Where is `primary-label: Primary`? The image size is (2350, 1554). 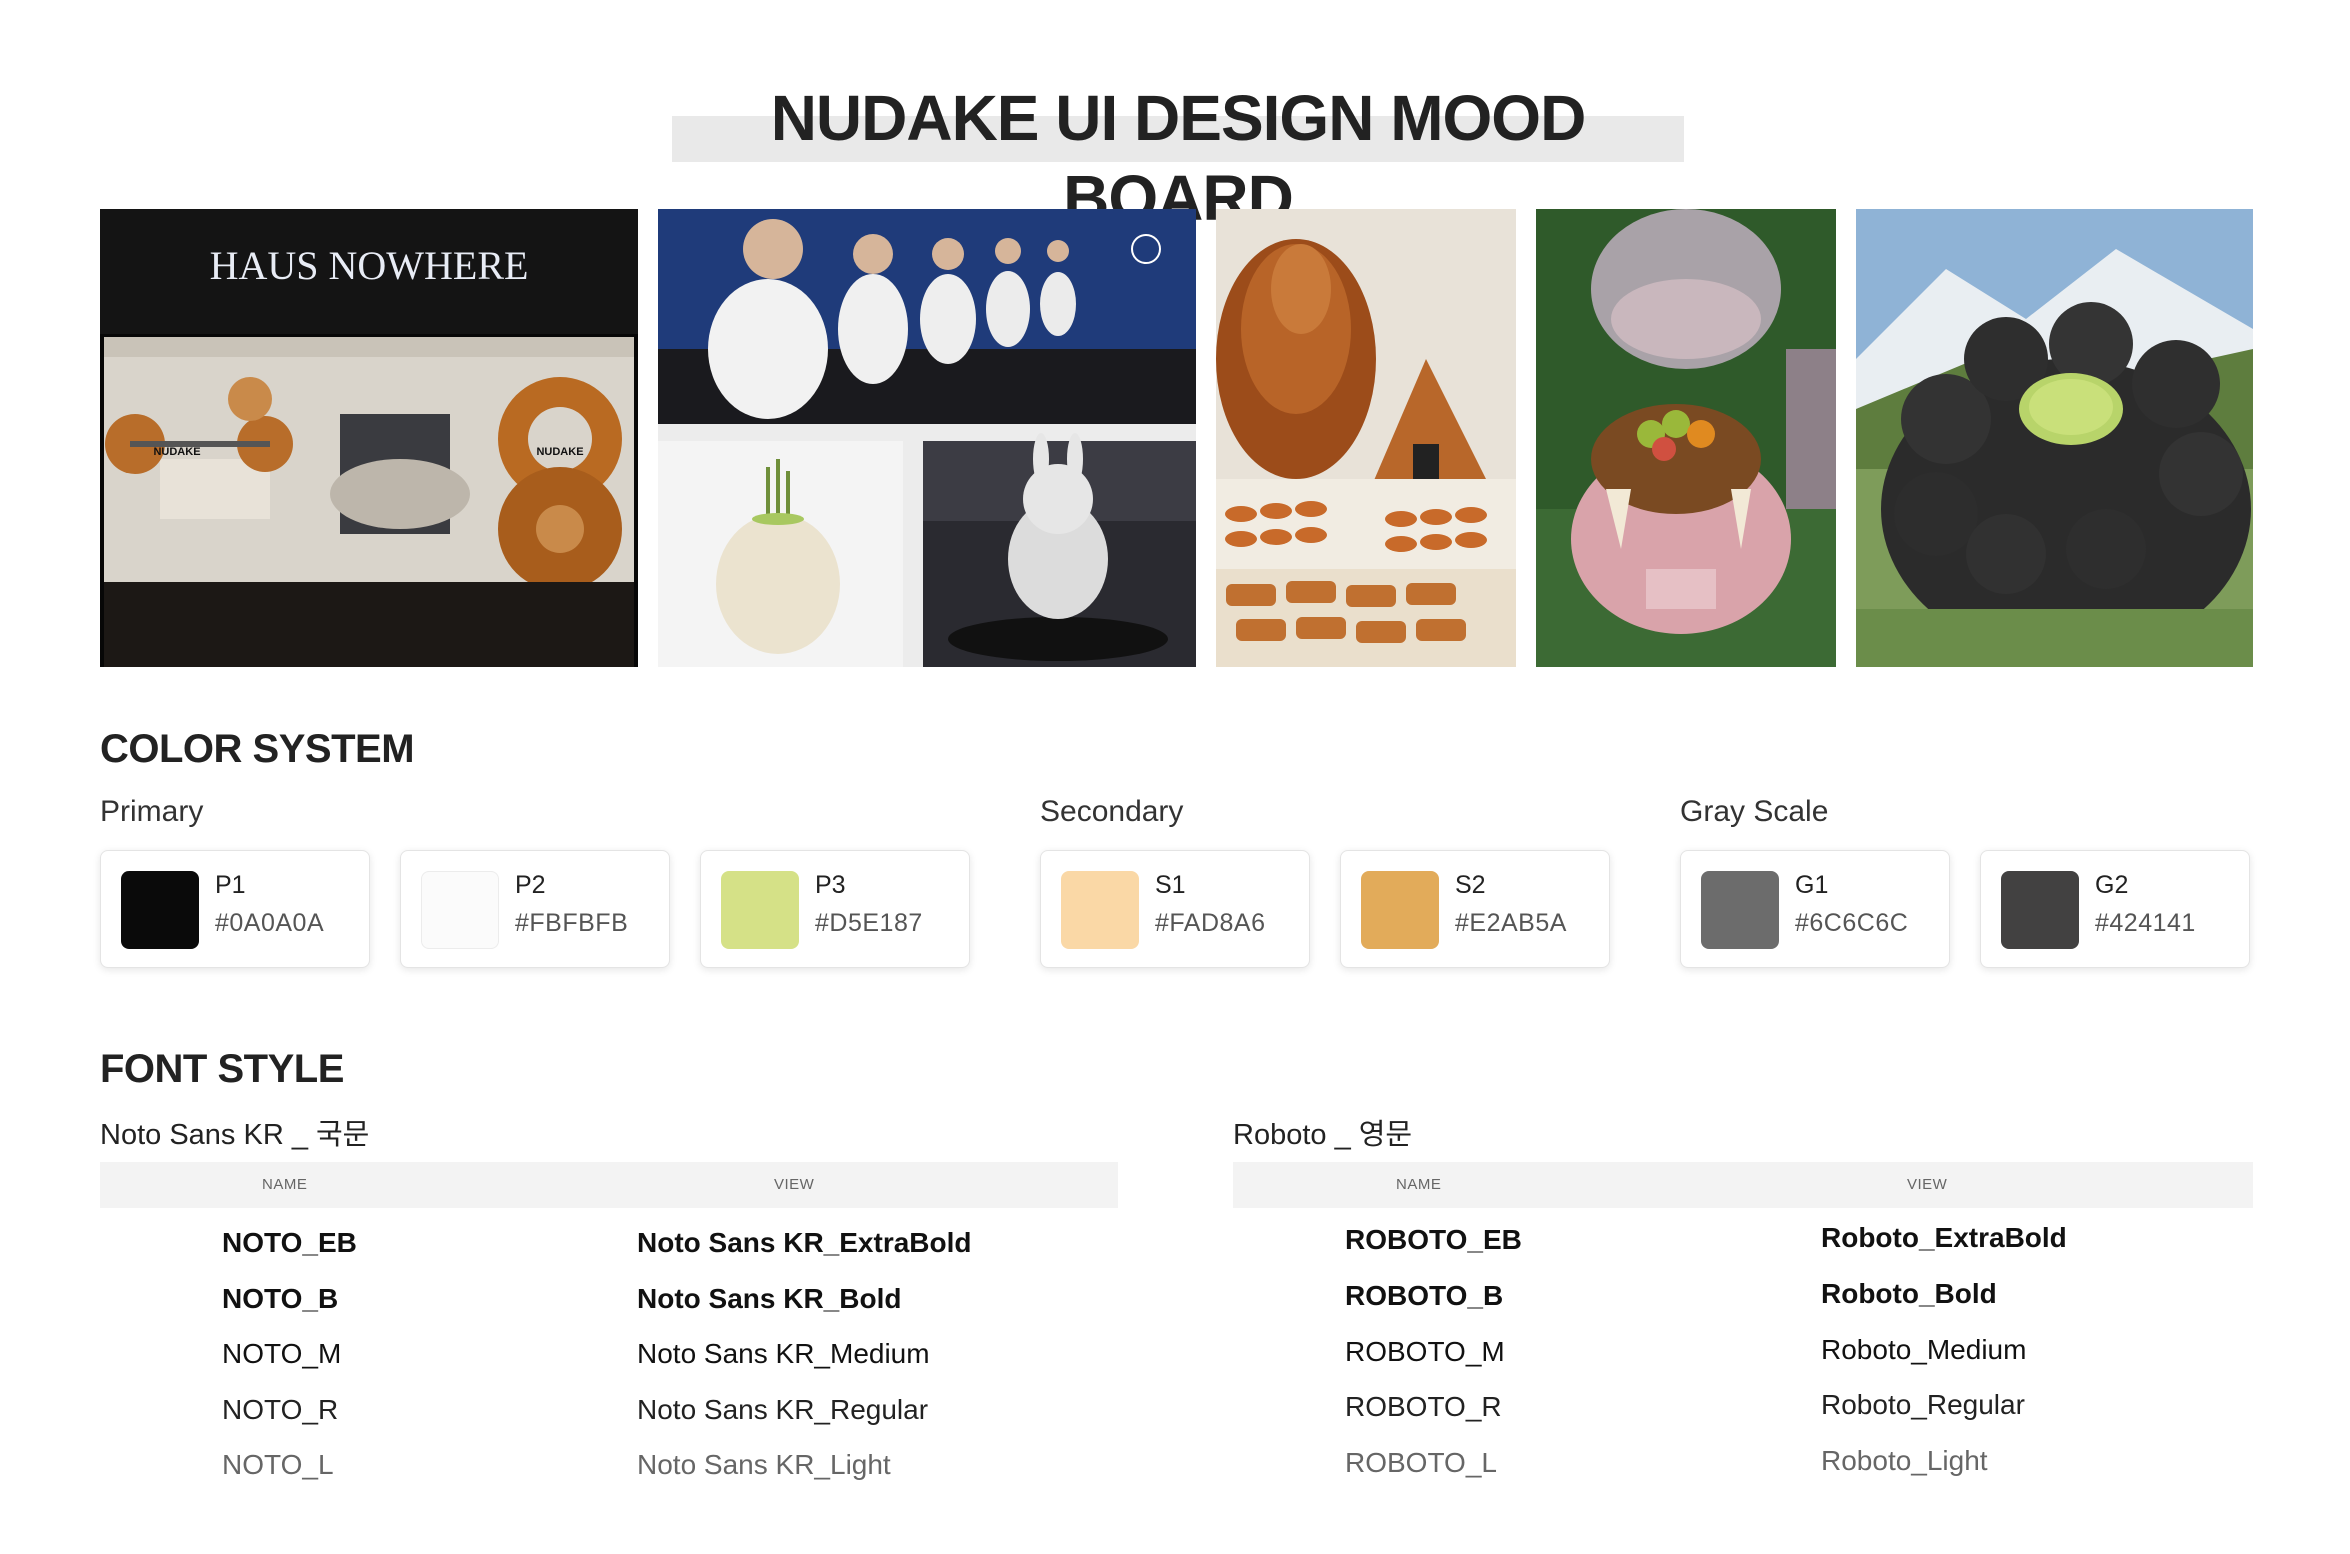 primary-label: Primary is located at coordinates (152, 811).